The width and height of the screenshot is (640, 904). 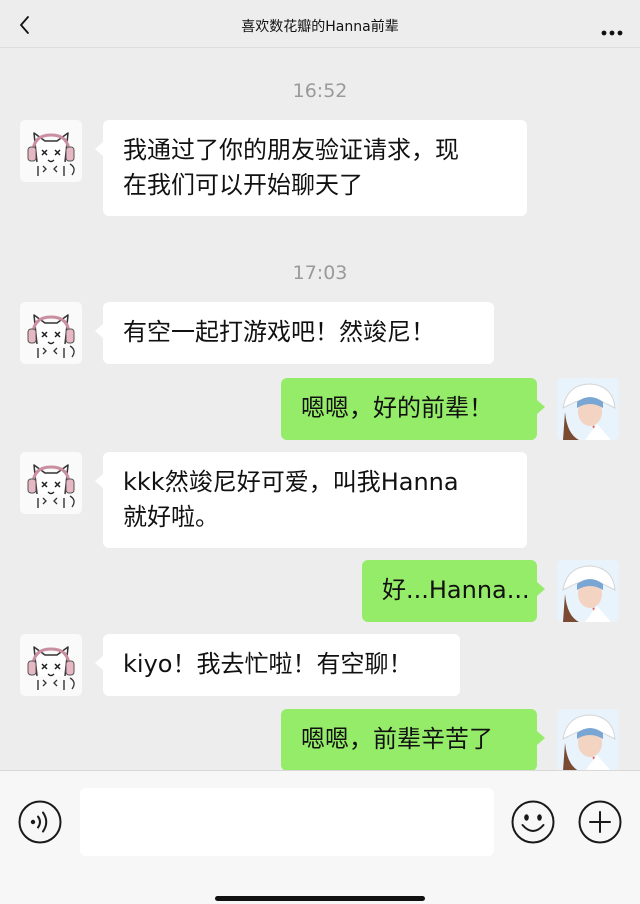 I want to click on message-text: 有空一起打游戏吧！然竣尼！, so click(x=279, y=332).